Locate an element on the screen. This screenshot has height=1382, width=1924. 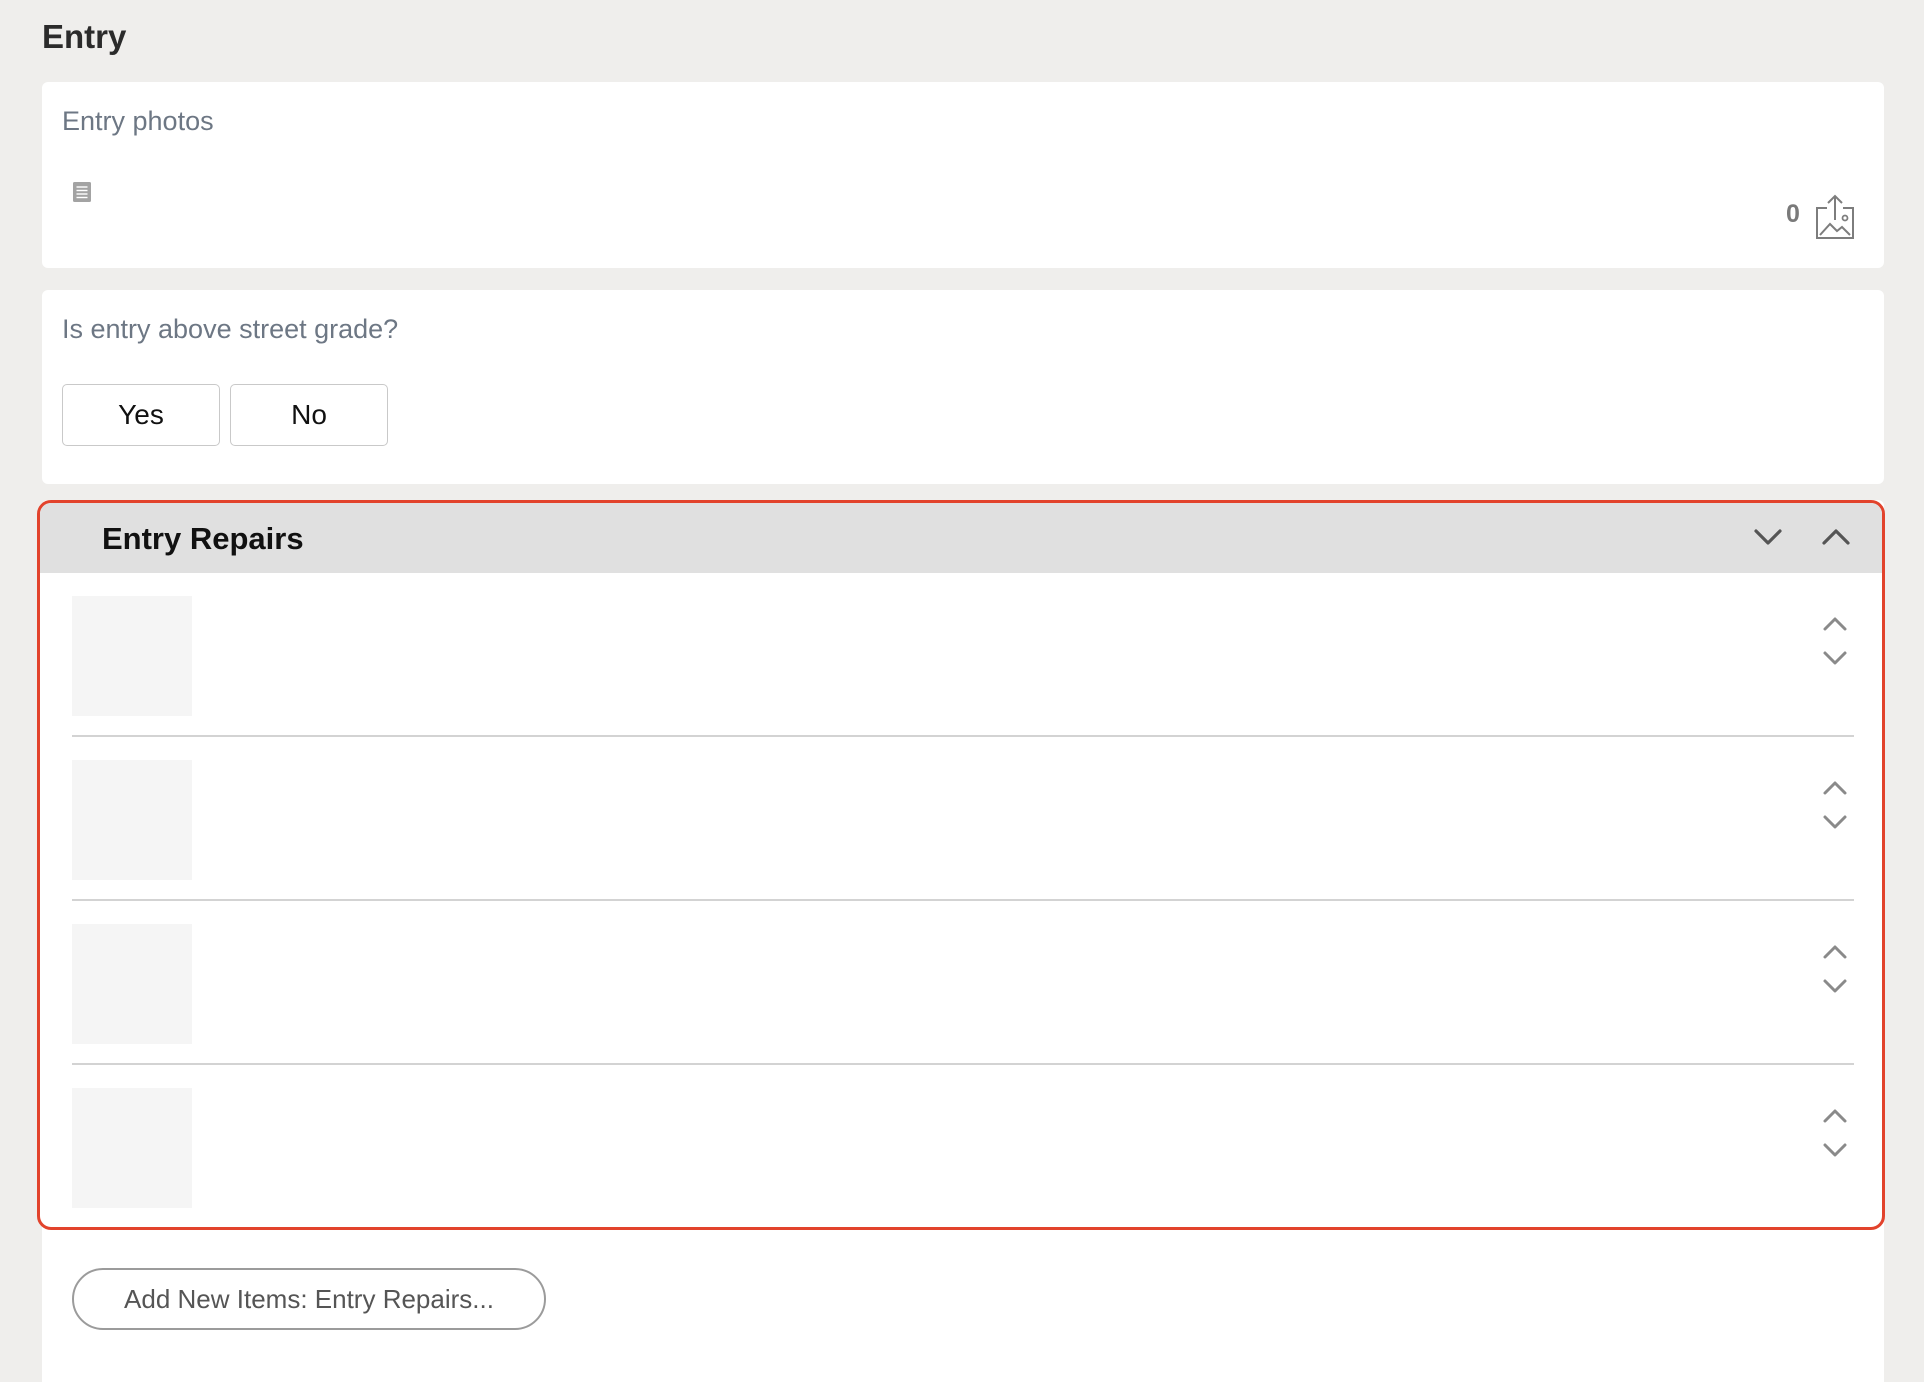
yes-button: Yes is located at coordinates (141, 415).